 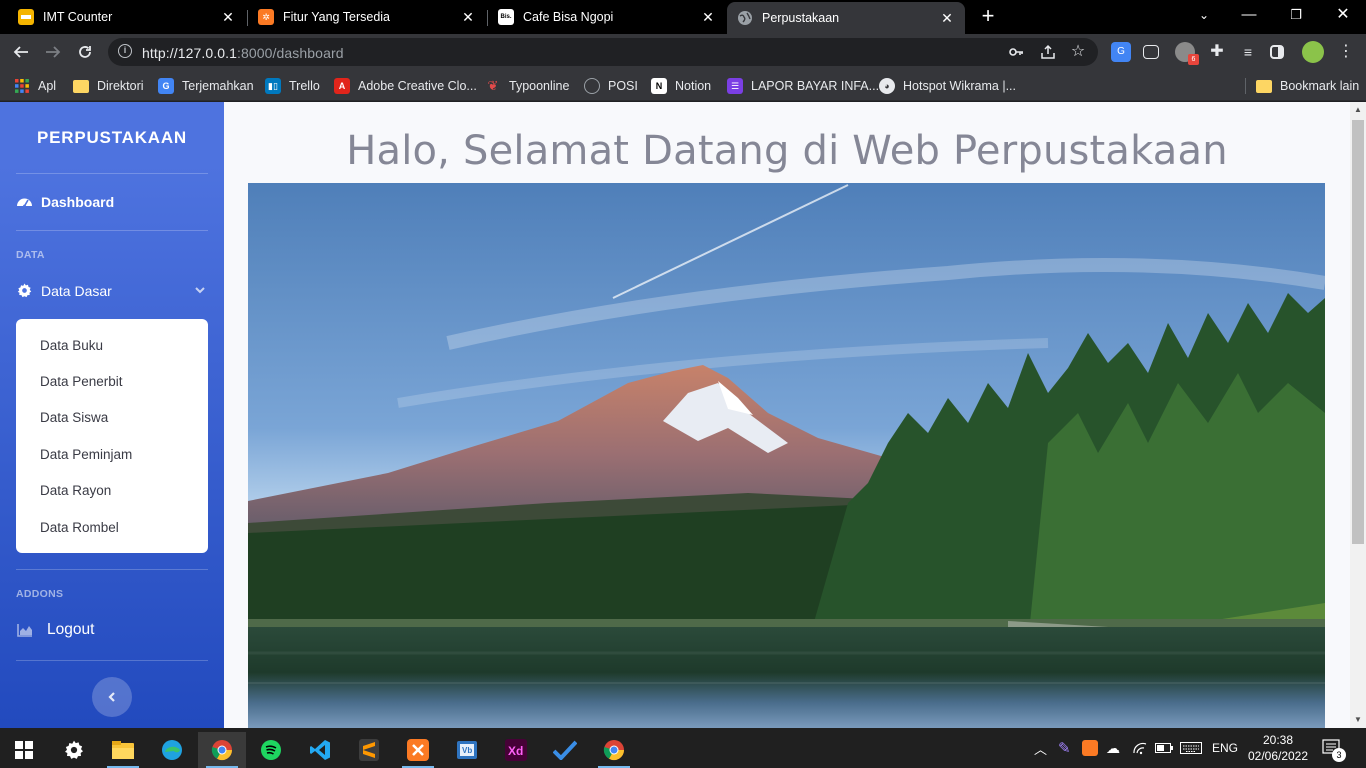 I want to click on start-button, so click(x=24, y=750).